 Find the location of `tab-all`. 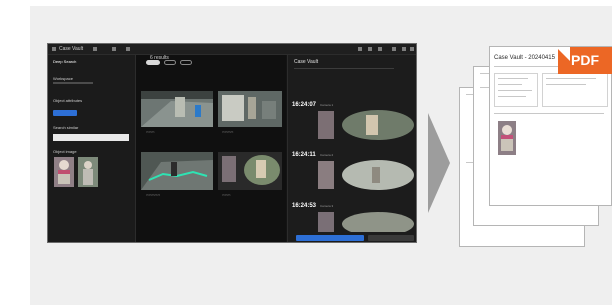

tab-all is located at coordinates (153, 62).